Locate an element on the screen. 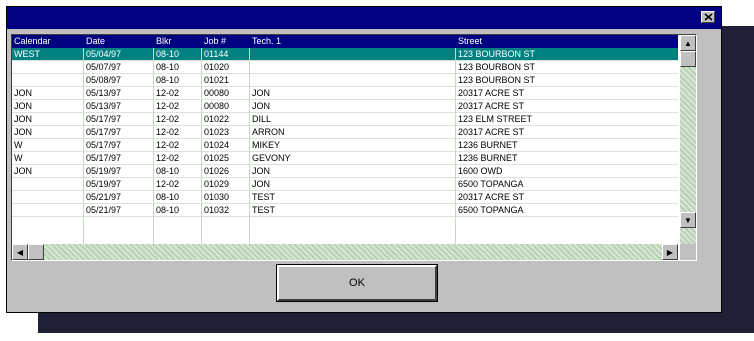  cell-date: 05/07/97 is located at coordinates (104, 67).